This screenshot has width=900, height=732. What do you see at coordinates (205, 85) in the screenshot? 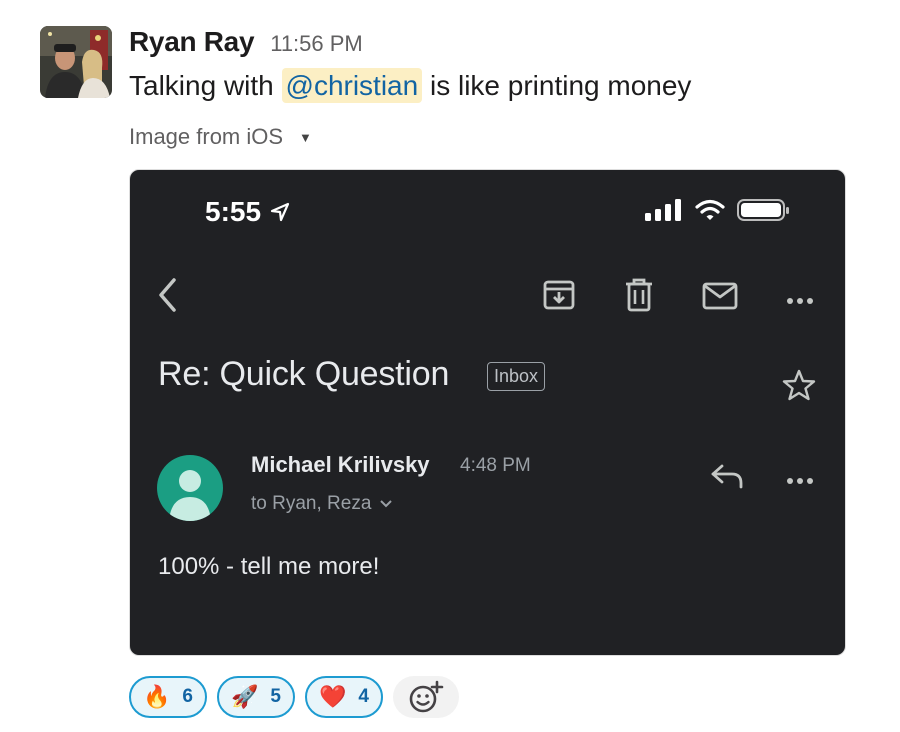
I see `message-text-before: Talking with` at bounding box center [205, 85].